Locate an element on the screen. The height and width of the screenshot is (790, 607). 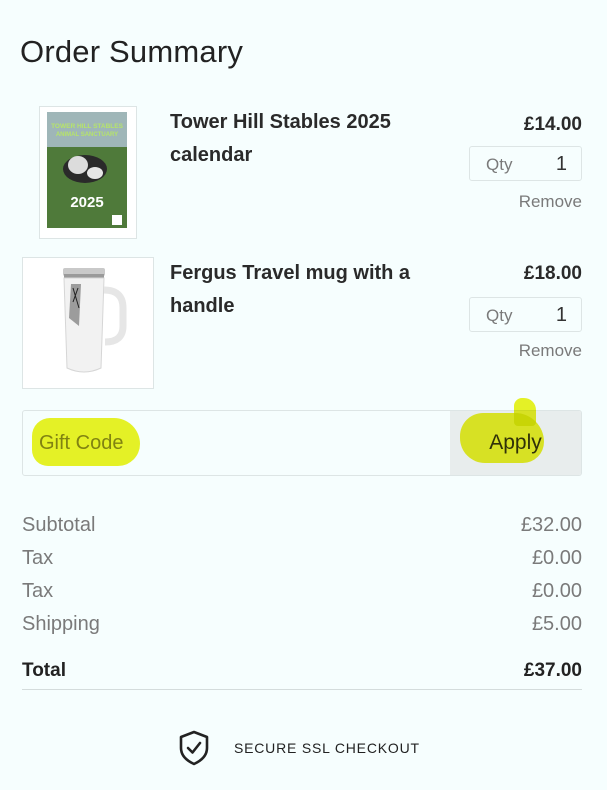
secure-checkout-text: SECURE SSL CHECKOUT is located at coordinates (327, 748).